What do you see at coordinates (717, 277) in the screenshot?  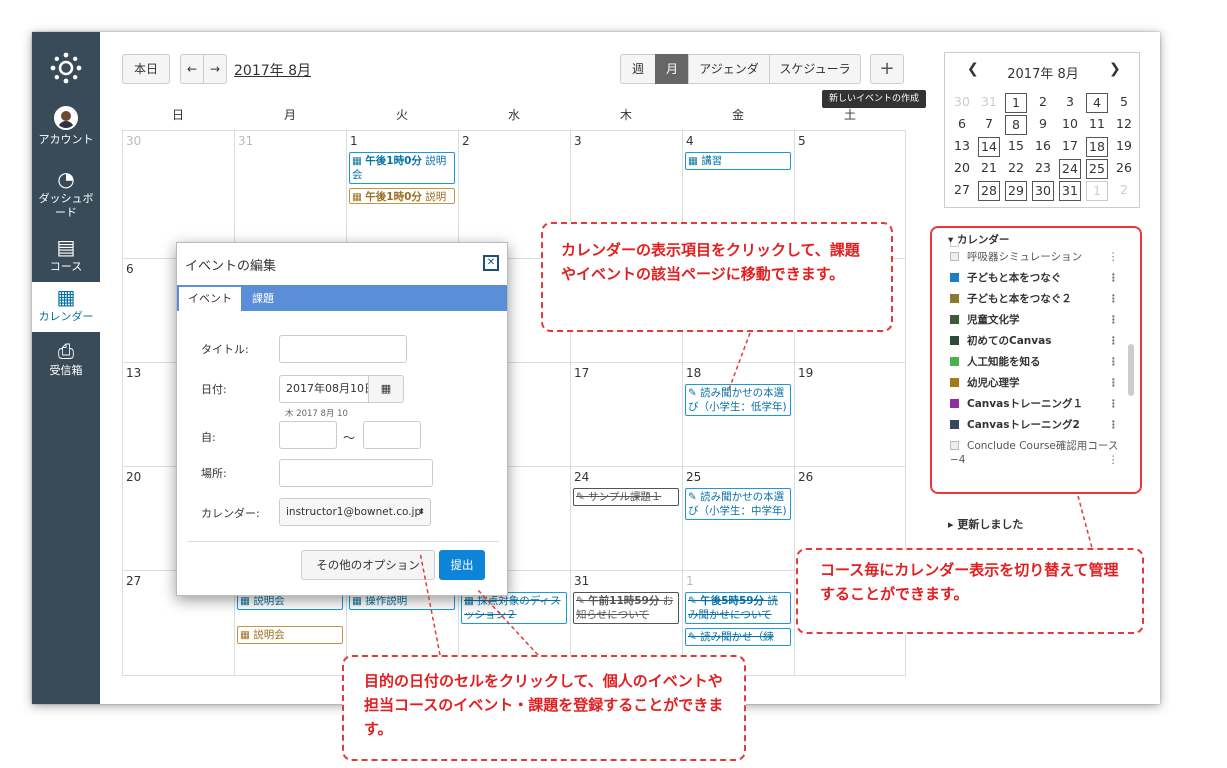 I see `callout-calendar-items: カレンダーの表示項目をクリックして、課題やイベントの該当ページに移動できます。` at bounding box center [717, 277].